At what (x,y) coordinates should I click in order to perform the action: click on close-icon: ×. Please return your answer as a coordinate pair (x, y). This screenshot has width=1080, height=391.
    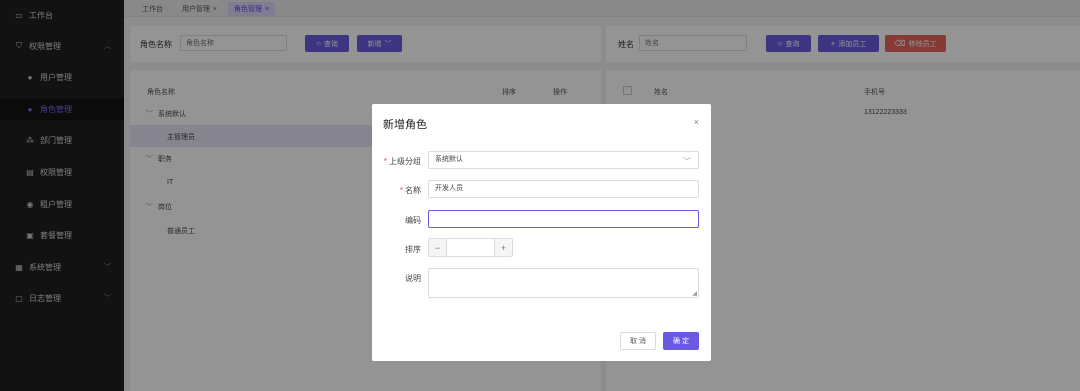
    Looking at the image, I should click on (696, 122).